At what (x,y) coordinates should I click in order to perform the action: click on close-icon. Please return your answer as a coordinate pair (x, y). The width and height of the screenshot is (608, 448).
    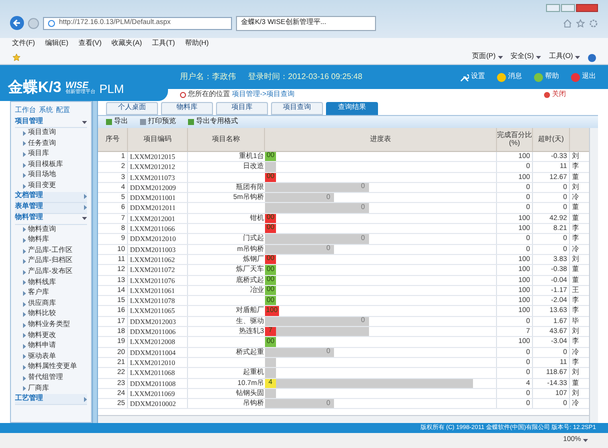
    Looking at the image, I should click on (547, 95).